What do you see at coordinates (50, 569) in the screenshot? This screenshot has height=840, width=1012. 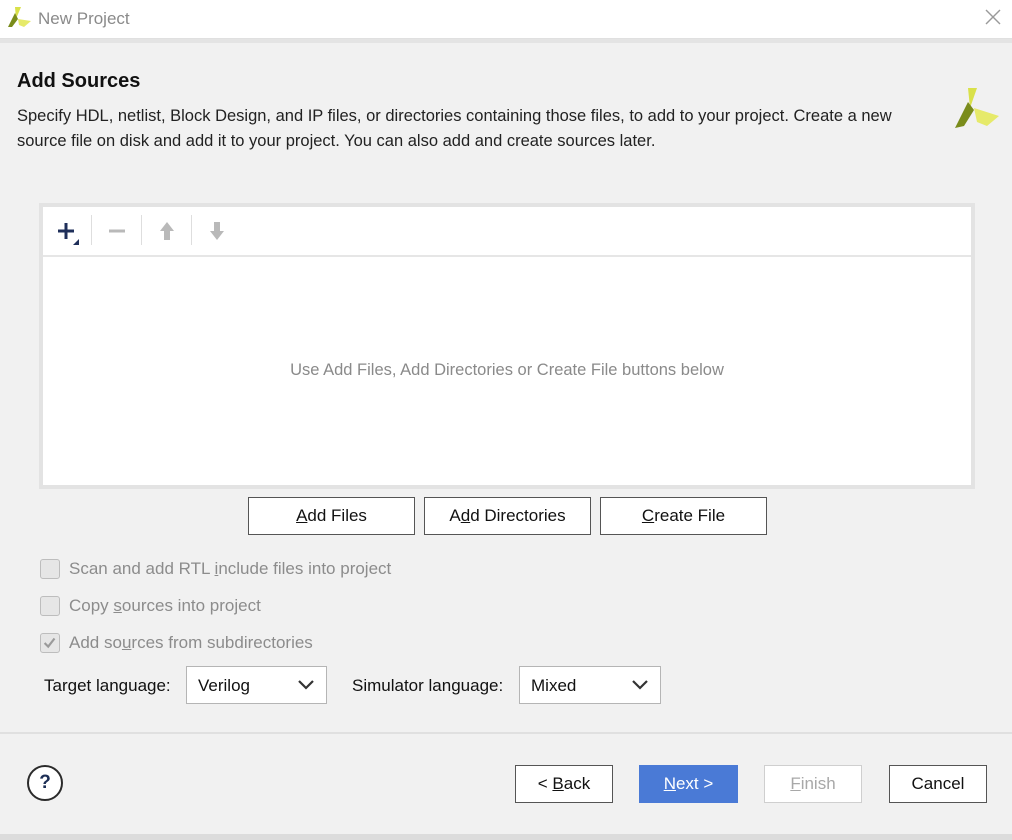 I see `scan-rtl-checkbox` at bounding box center [50, 569].